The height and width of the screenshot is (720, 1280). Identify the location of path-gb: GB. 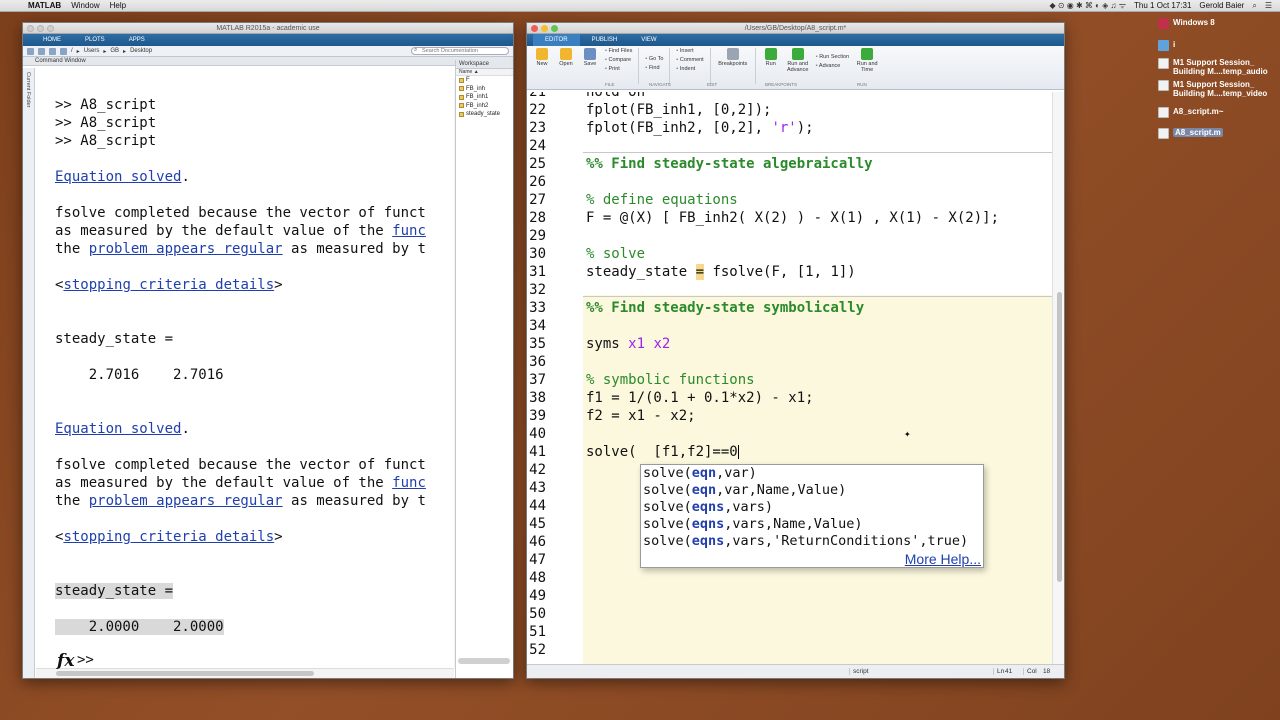
(114, 51).